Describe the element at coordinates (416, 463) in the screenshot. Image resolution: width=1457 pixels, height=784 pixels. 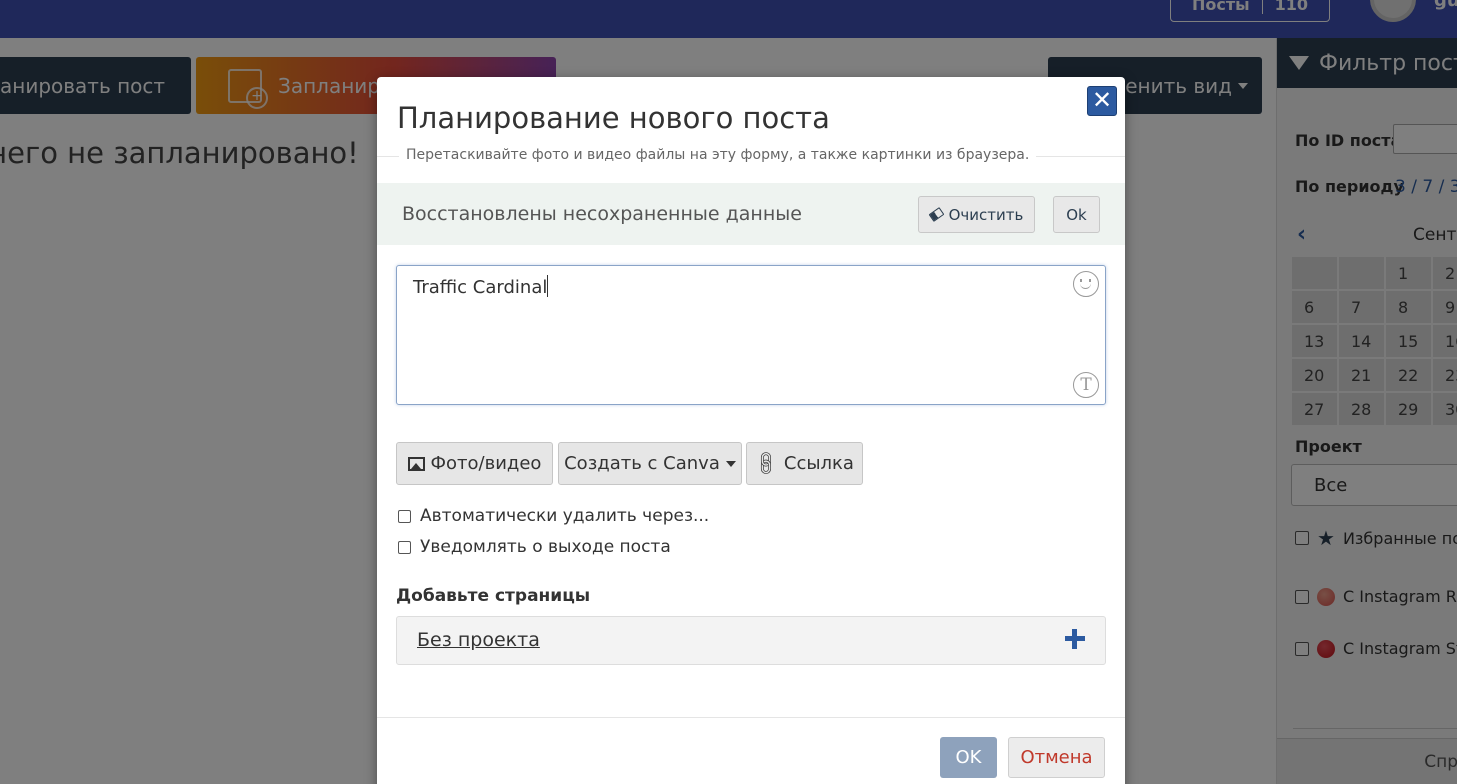
I see `image-icon` at that location.